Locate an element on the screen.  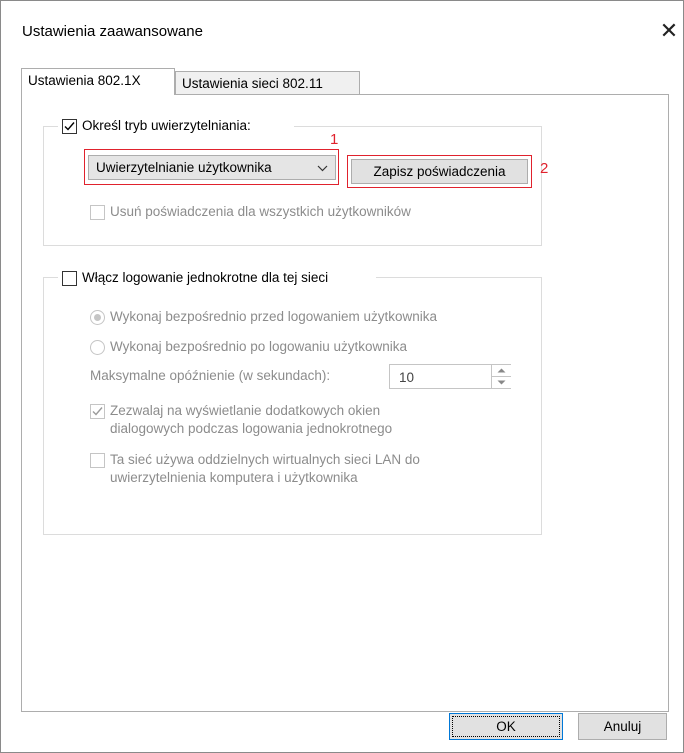
radio-dot is located at coordinates (97, 317).